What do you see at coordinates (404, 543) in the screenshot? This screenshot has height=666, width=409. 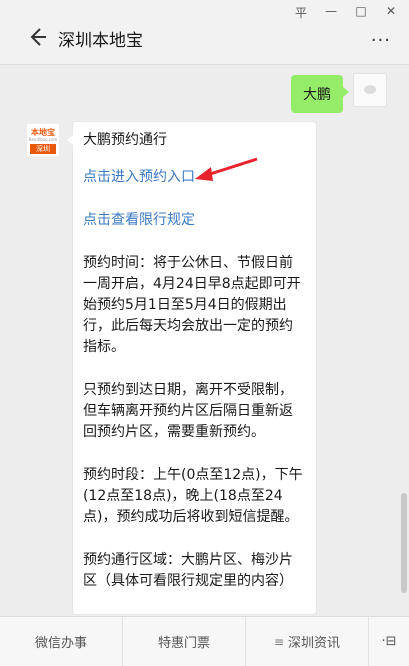 I see `scrollbar` at bounding box center [404, 543].